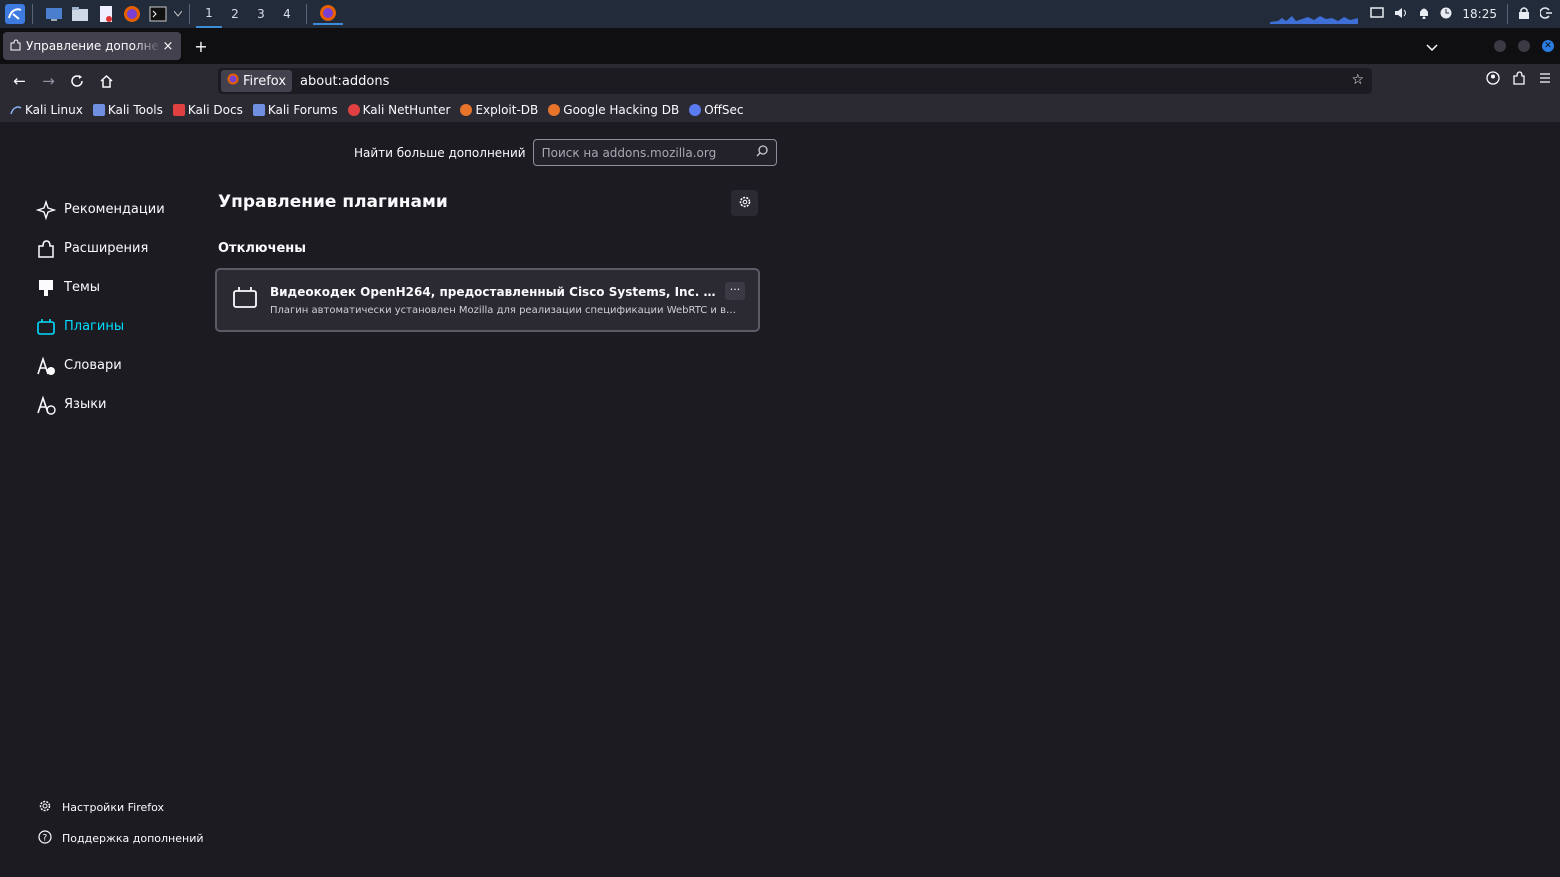 The height and width of the screenshot is (877, 1560). Describe the element at coordinates (780, 14) in the screenshot. I see `system-panel: 1 2 3 4 18:25` at that location.